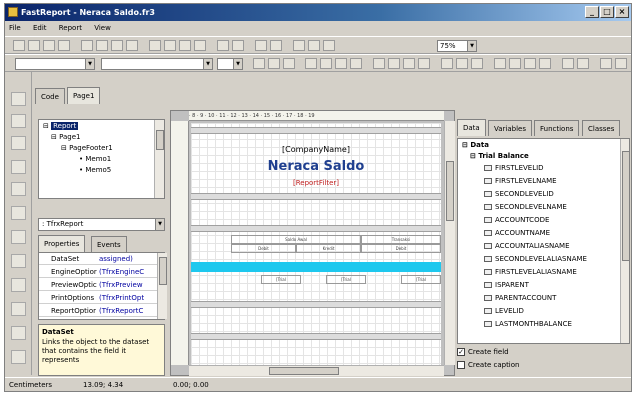 The width and height of the screenshot is (636, 395). Describe the element at coordinates (520, 181) in the screenshot. I see `field-item: FIRSTLEVELNAME` at that location.